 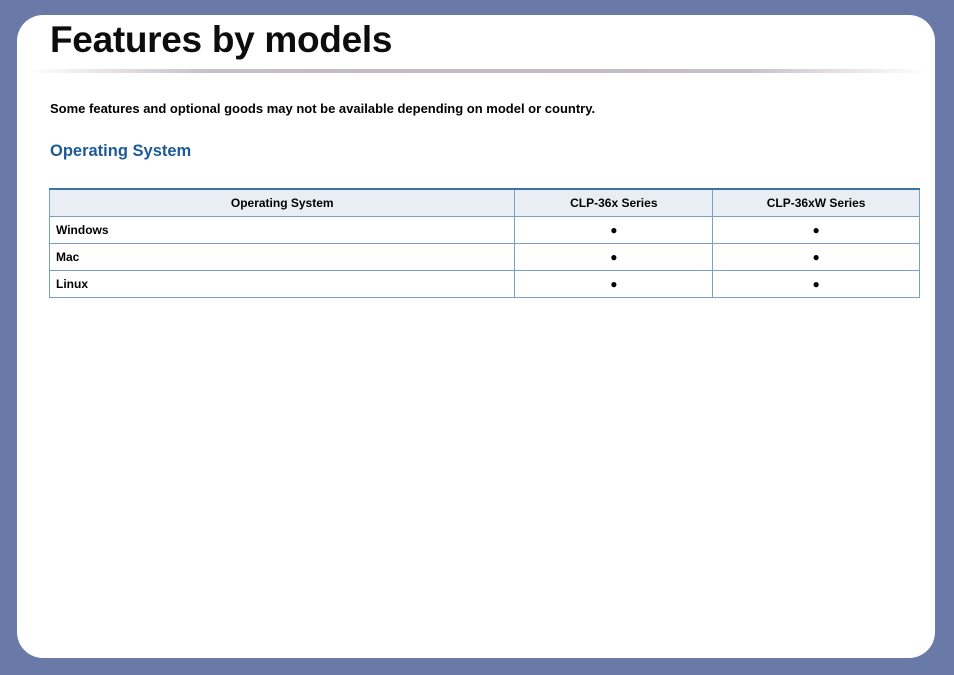 I want to click on table-row-linux: Linux ● ●, so click(x=484, y=283).